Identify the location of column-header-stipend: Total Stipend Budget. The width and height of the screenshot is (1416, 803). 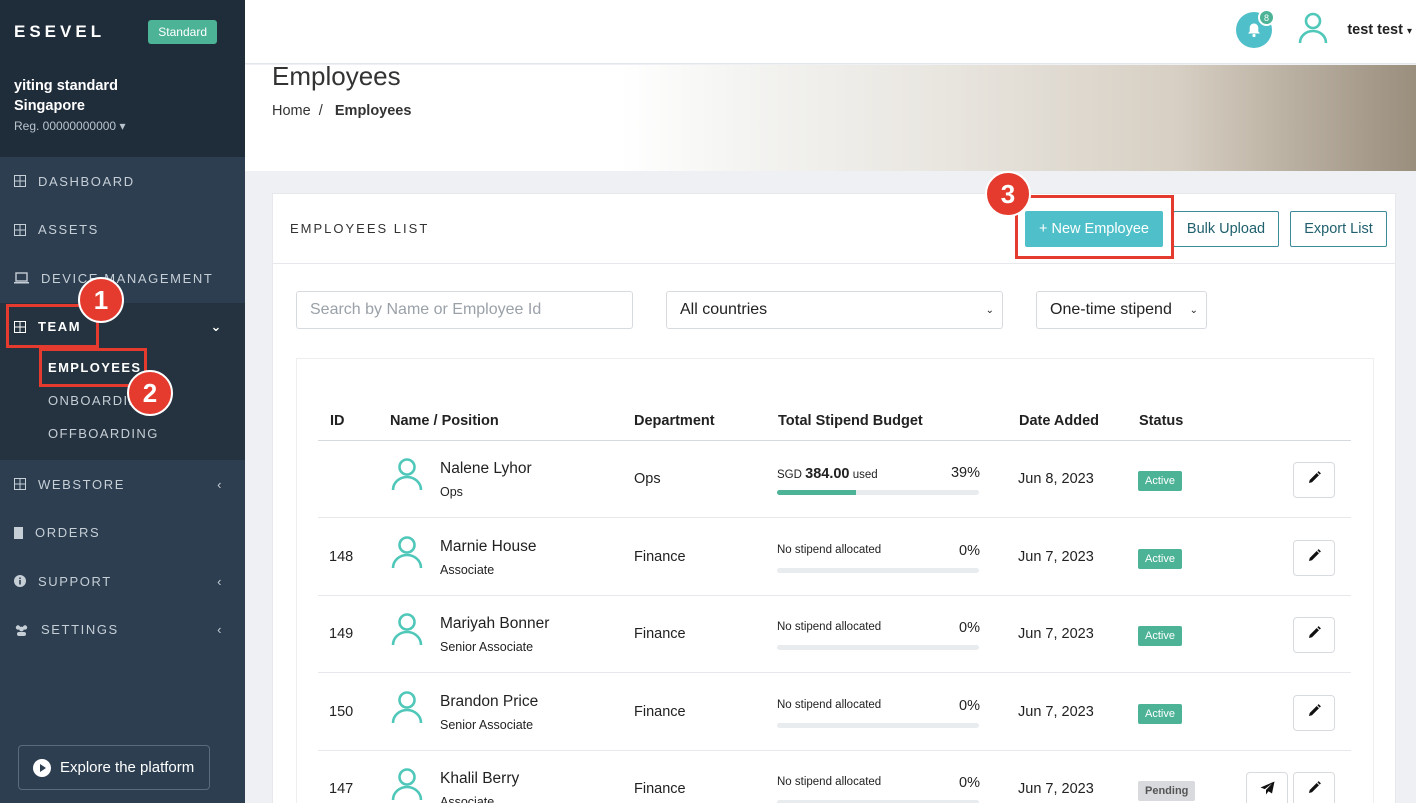
(850, 421).